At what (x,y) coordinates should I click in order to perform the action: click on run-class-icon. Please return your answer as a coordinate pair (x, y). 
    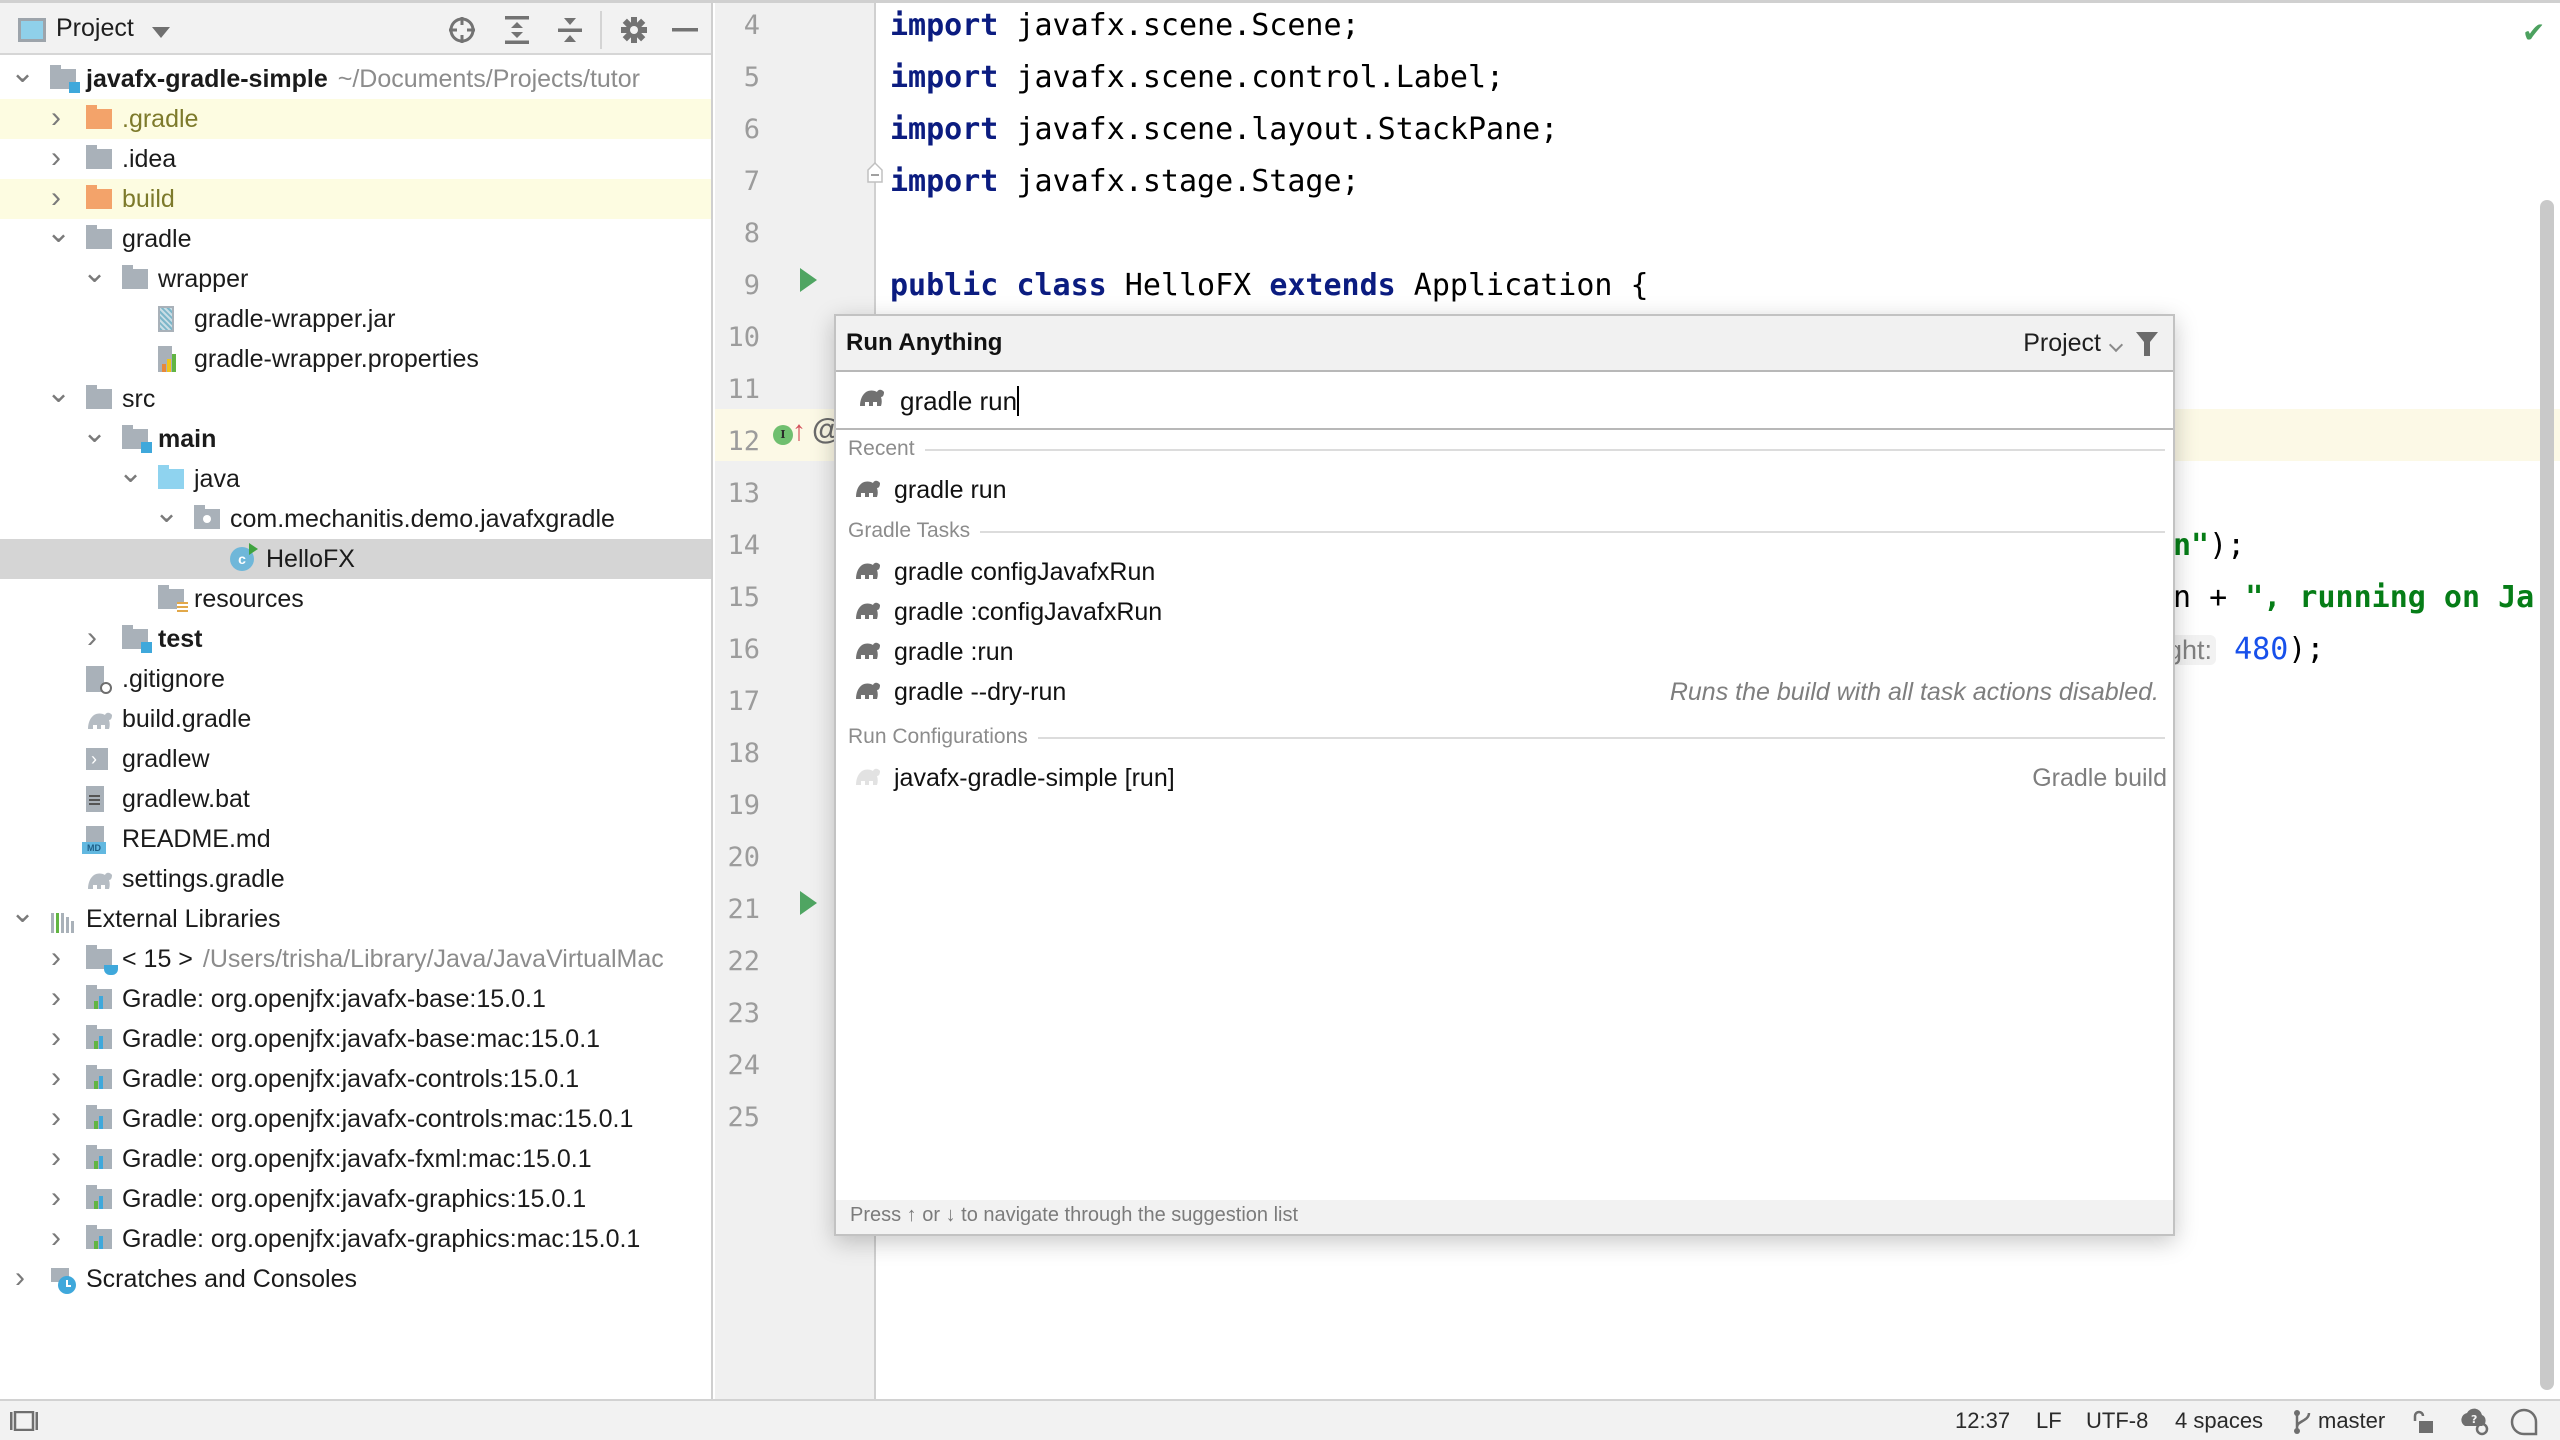
    Looking at the image, I should click on (808, 280).